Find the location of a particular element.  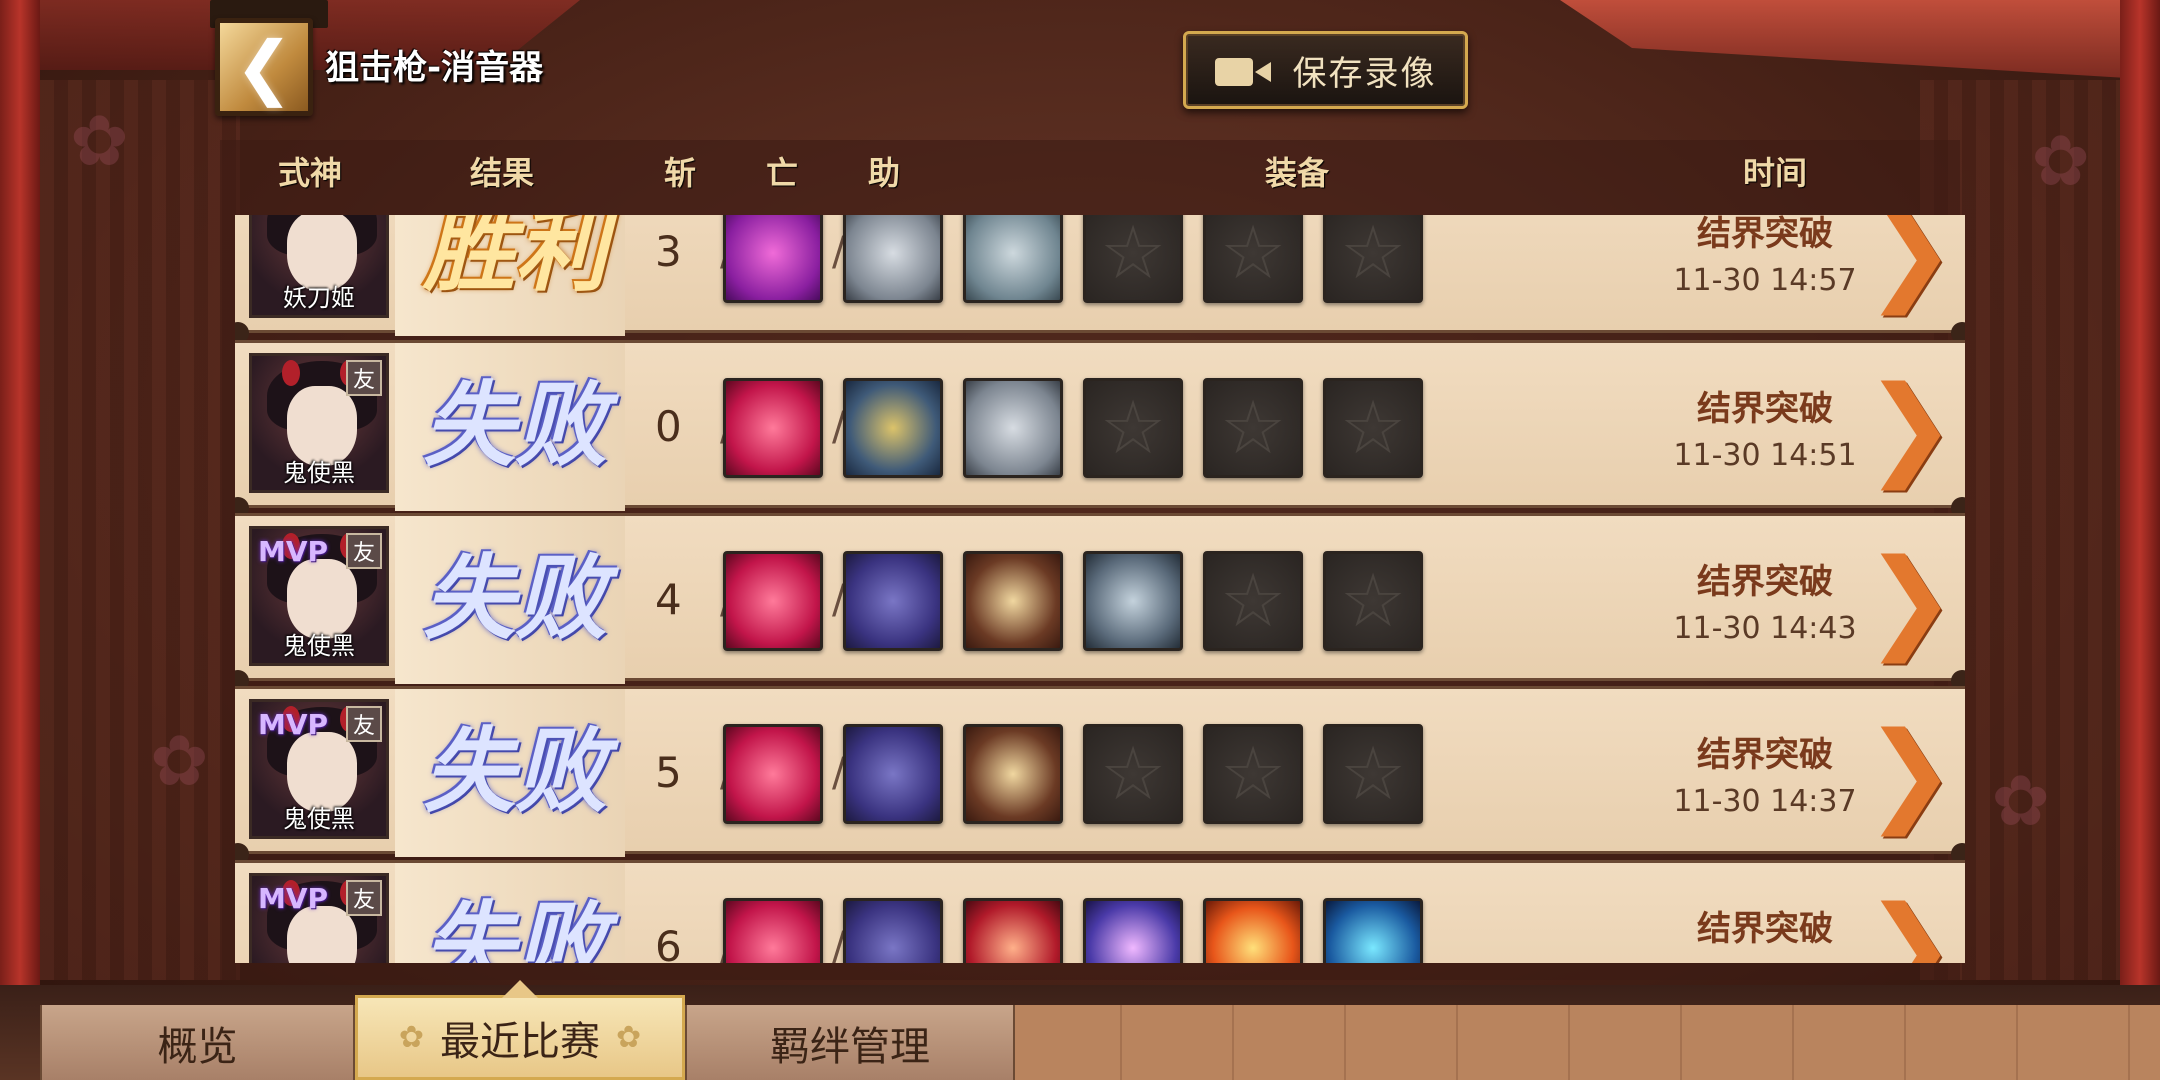

shikigami-avatar: 鬼使黑 友 is located at coordinates (319, 423).